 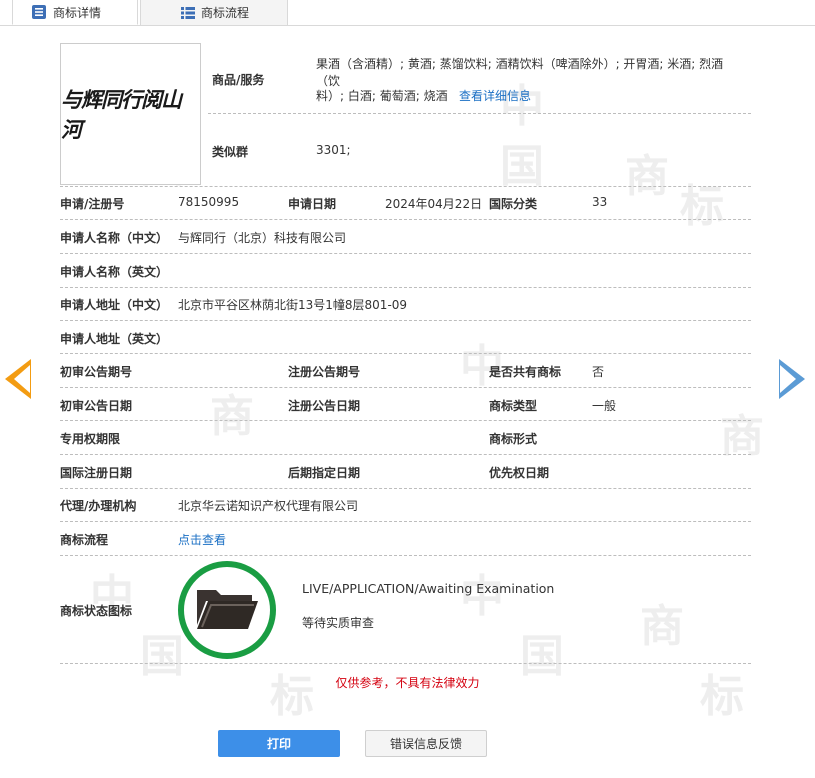 What do you see at coordinates (114, 238) in the screenshot?
I see `applicant-cn-label: 申请人名称（中文）` at bounding box center [114, 238].